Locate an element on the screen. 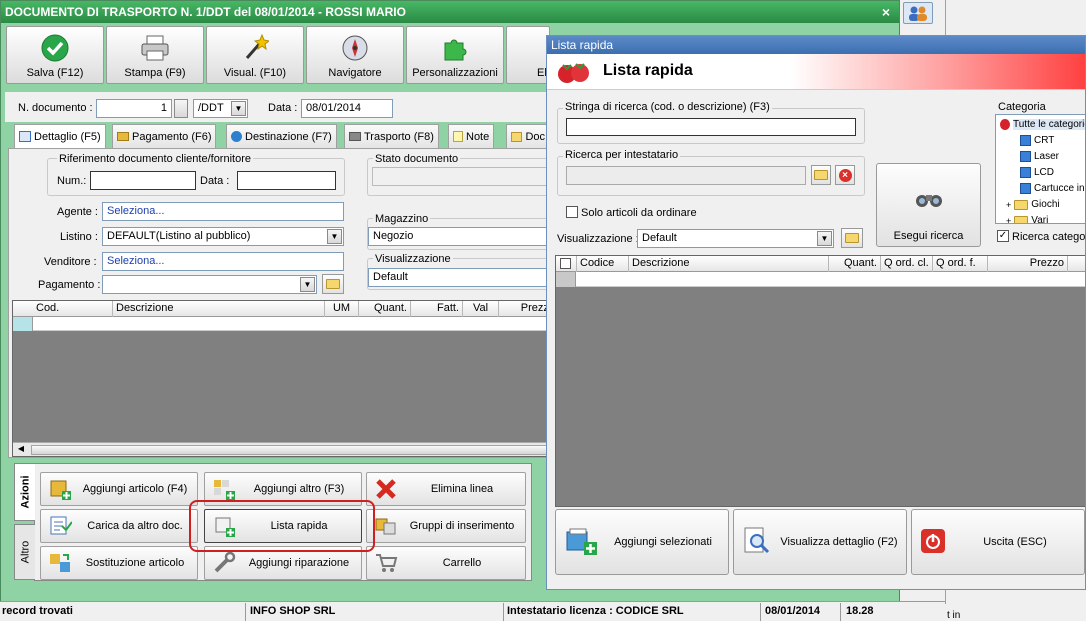 This screenshot has height=621, width=1086. view-folder-button is located at coordinates (852, 238).